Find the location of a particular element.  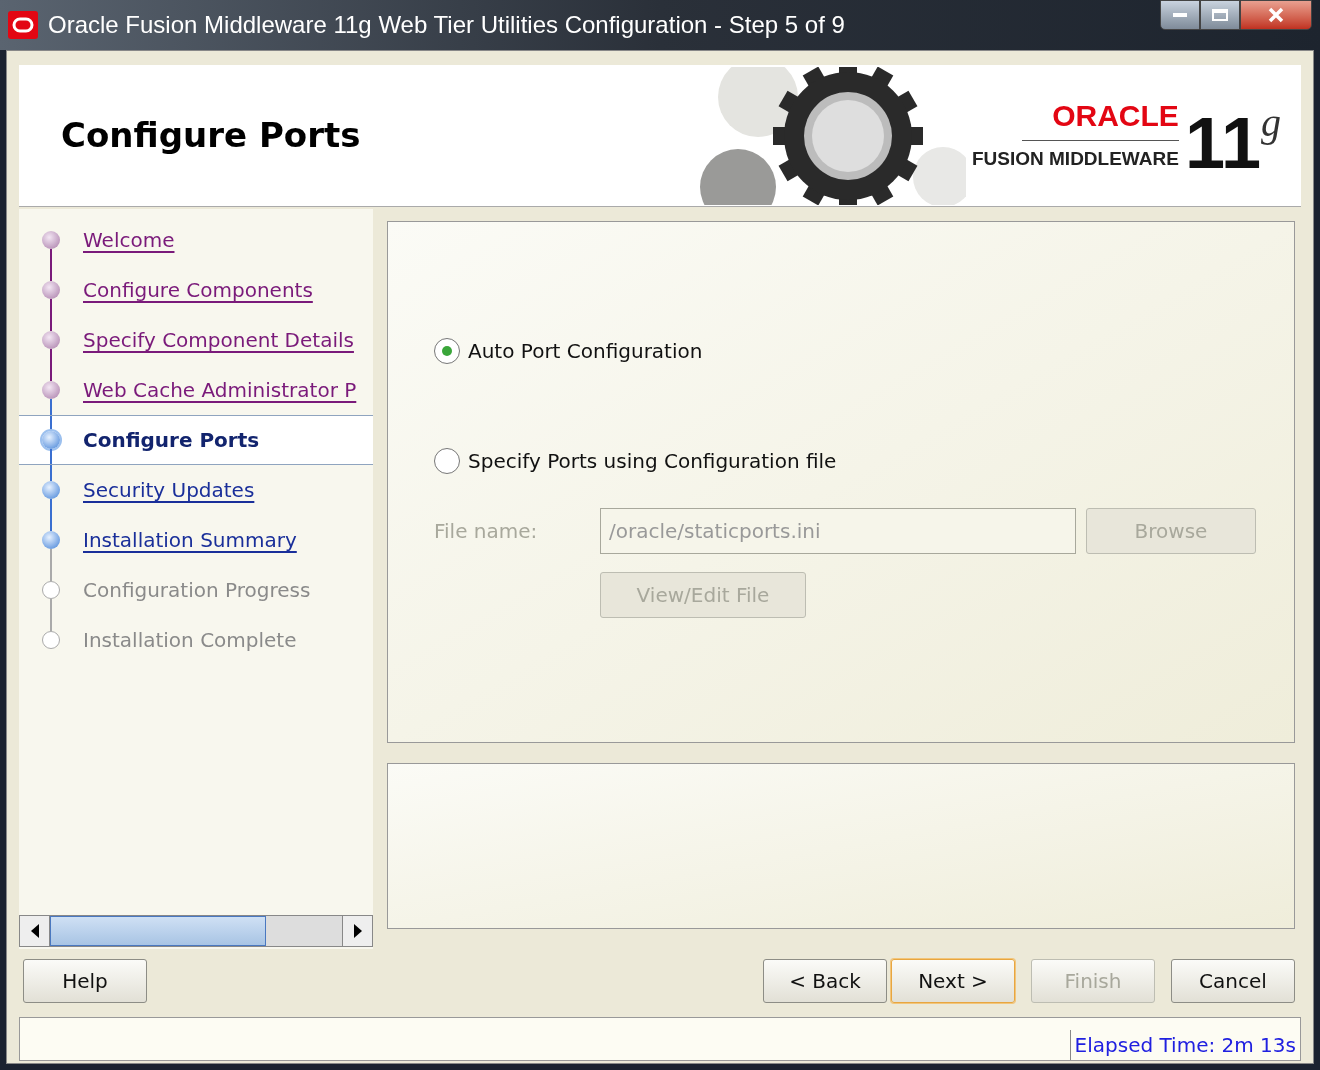

step-item: Configure Components is located at coordinates (196, 290).